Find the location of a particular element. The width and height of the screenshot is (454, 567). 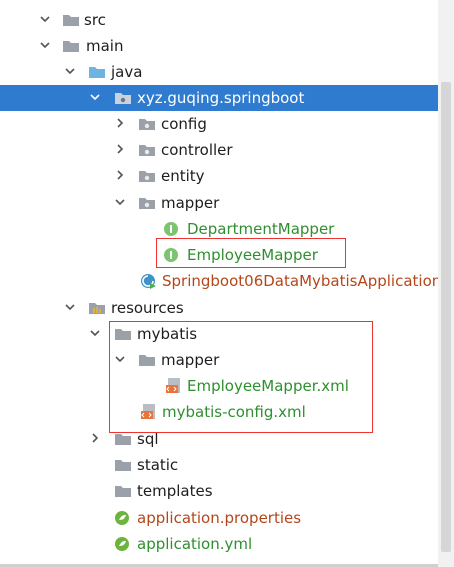

tree-label: templates is located at coordinates (175, 491).